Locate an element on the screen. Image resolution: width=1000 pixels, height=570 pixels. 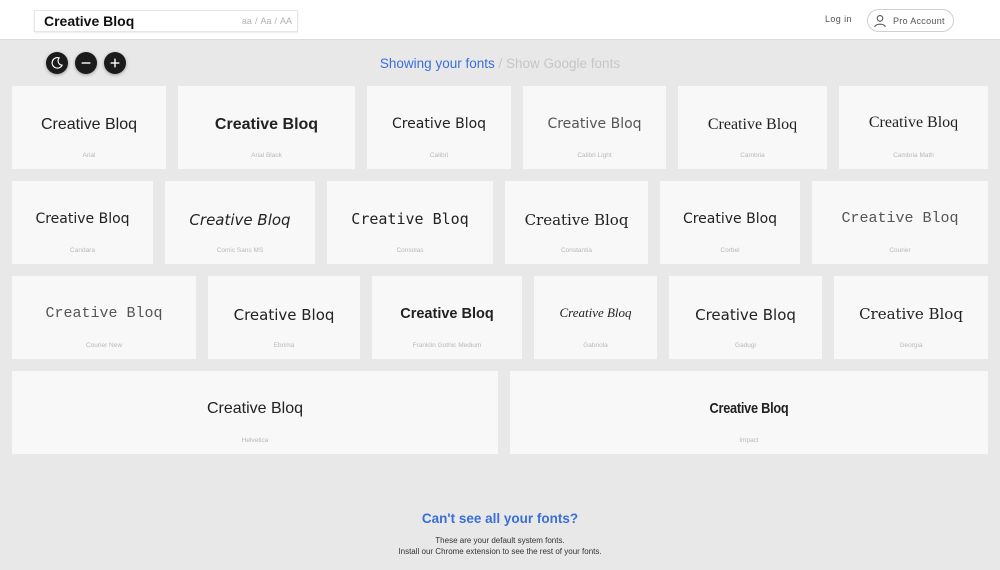
font-name: Consolas is located at coordinates (410, 250).